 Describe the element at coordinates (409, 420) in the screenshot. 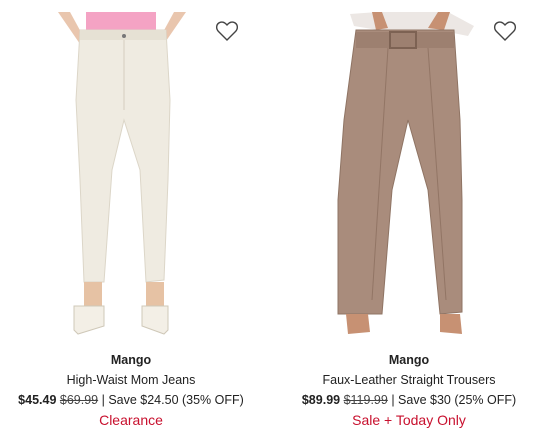

I see `promo-badge: Sale + Today Only` at that location.